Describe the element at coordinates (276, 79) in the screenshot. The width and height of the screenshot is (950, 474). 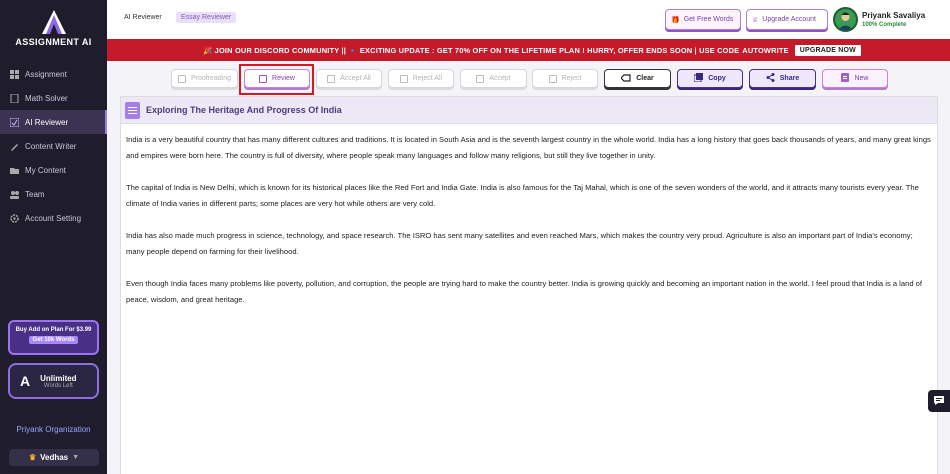
I see `highlight-box` at that location.